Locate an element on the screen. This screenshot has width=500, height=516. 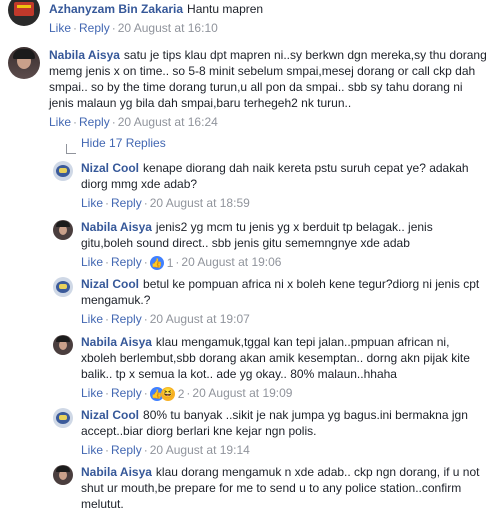
comment-timestamp: 20 August at 19:07 is located at coordinates (200, 319).